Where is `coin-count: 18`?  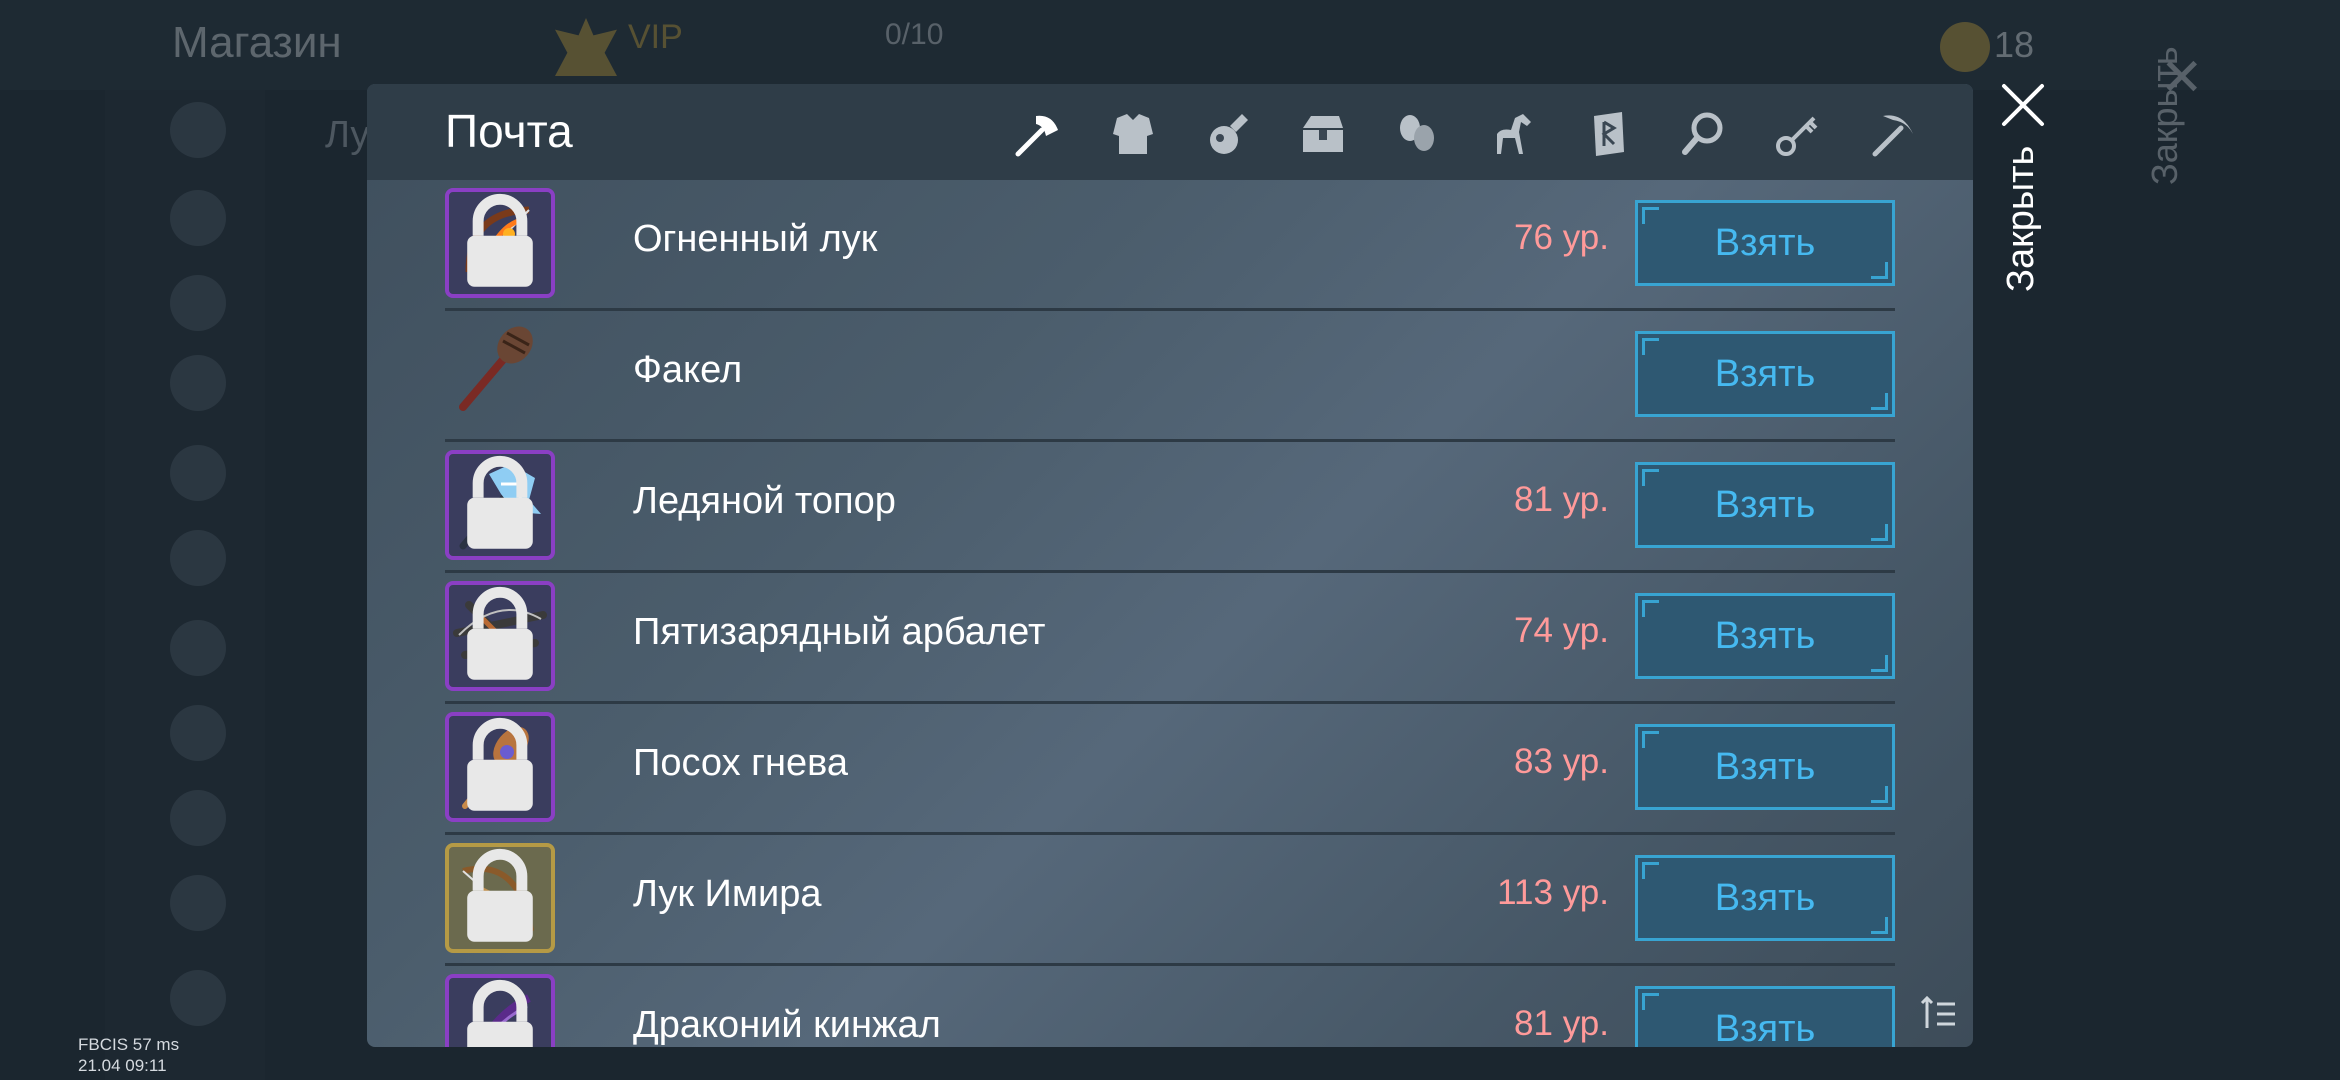 coin-count: 18 is located at coordinates (2014, 44).